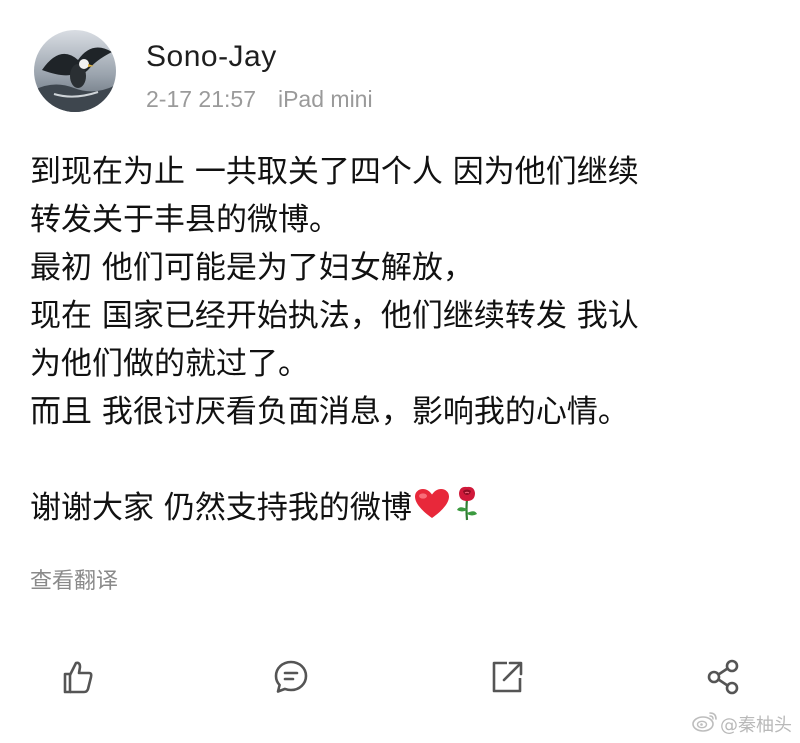  I want to click on watermark-text: @秦柚头, so click(756, 725).